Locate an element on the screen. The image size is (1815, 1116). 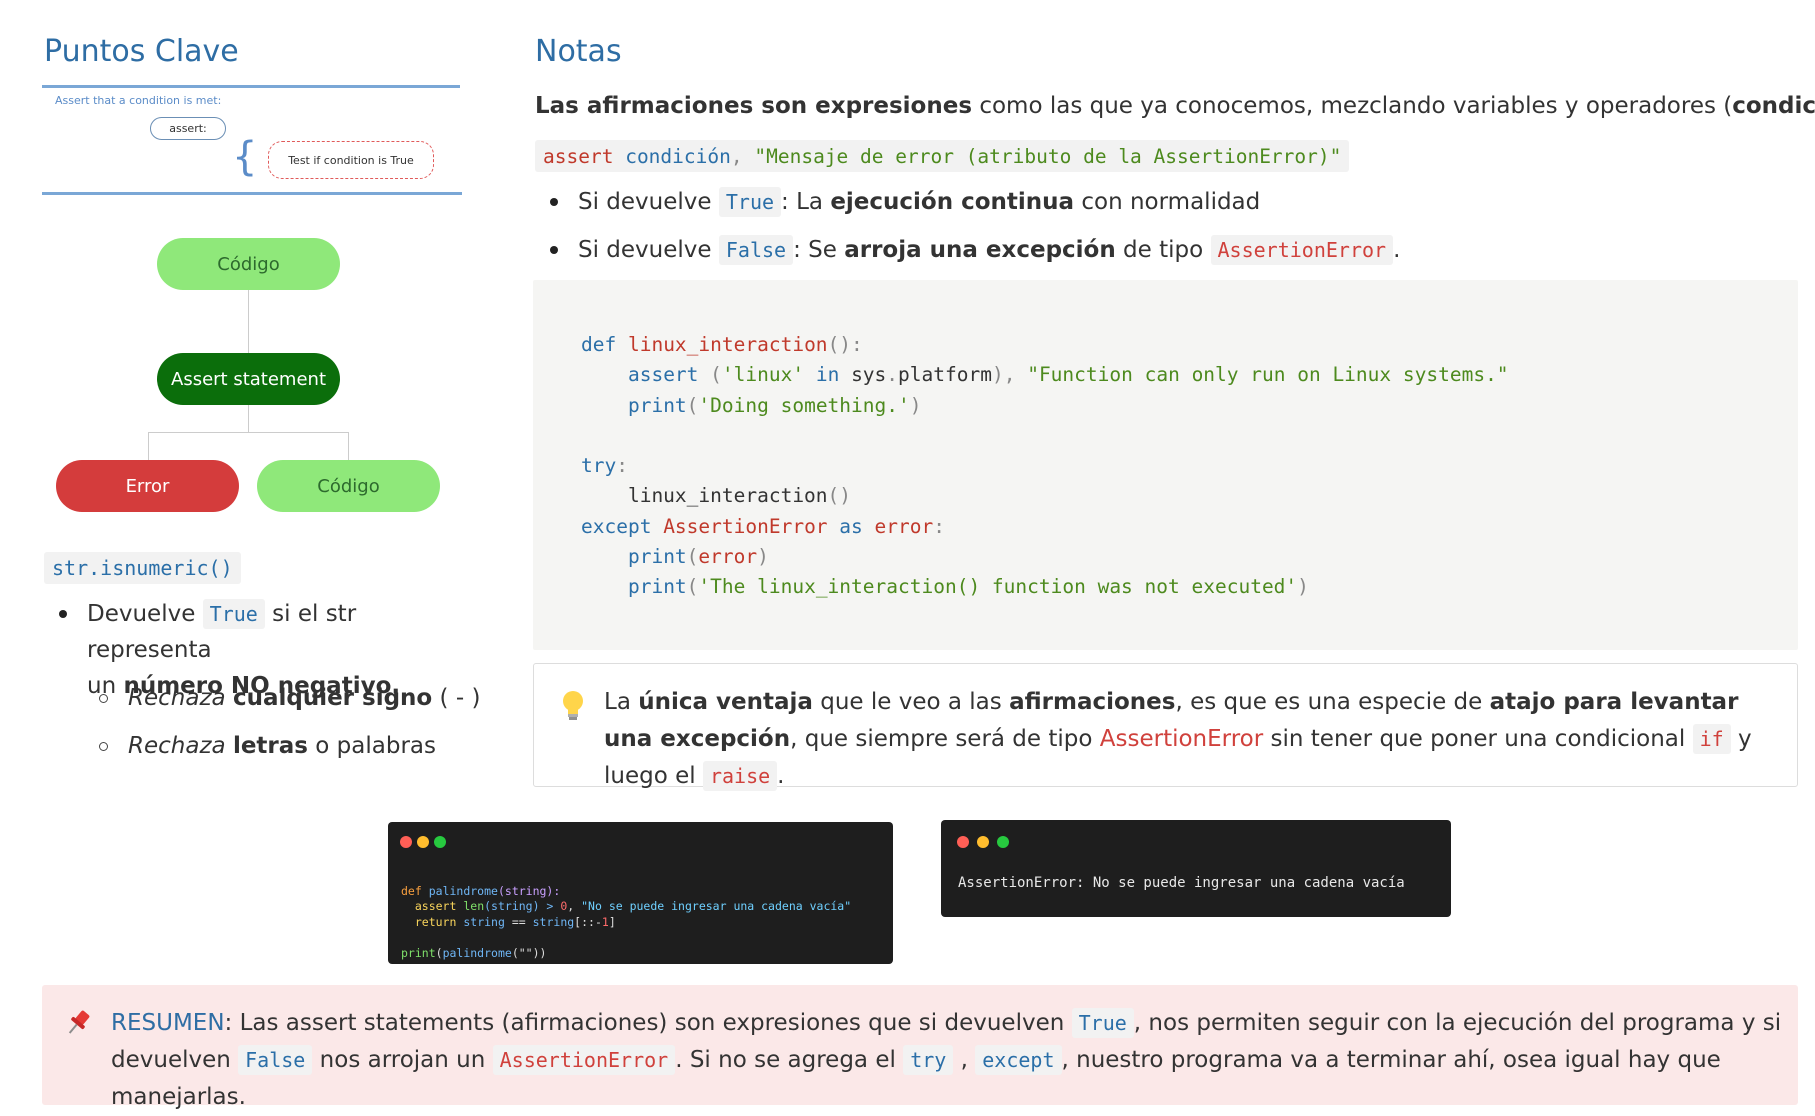
plain-text: , es que es una especie de is located at coordinates (1329, 702).